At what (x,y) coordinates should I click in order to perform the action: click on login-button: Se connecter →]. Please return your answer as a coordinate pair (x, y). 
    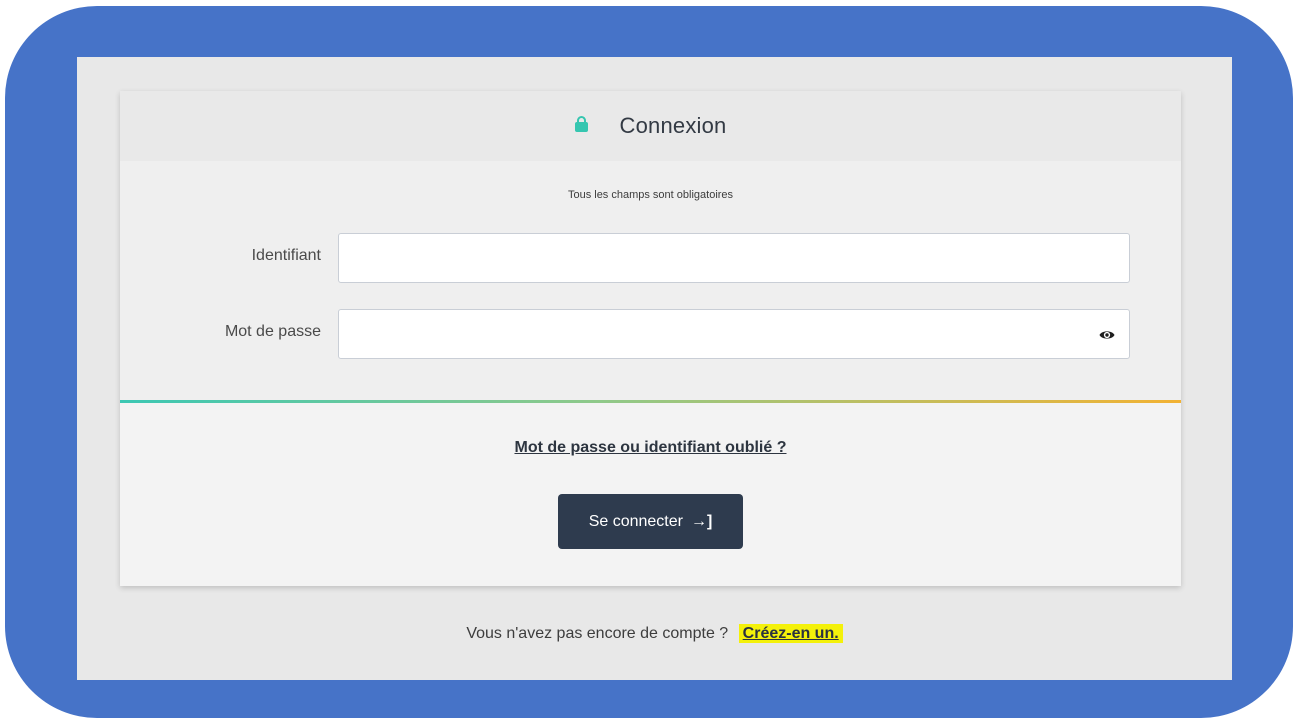
    Looking at the image, I should click on (650, 521).